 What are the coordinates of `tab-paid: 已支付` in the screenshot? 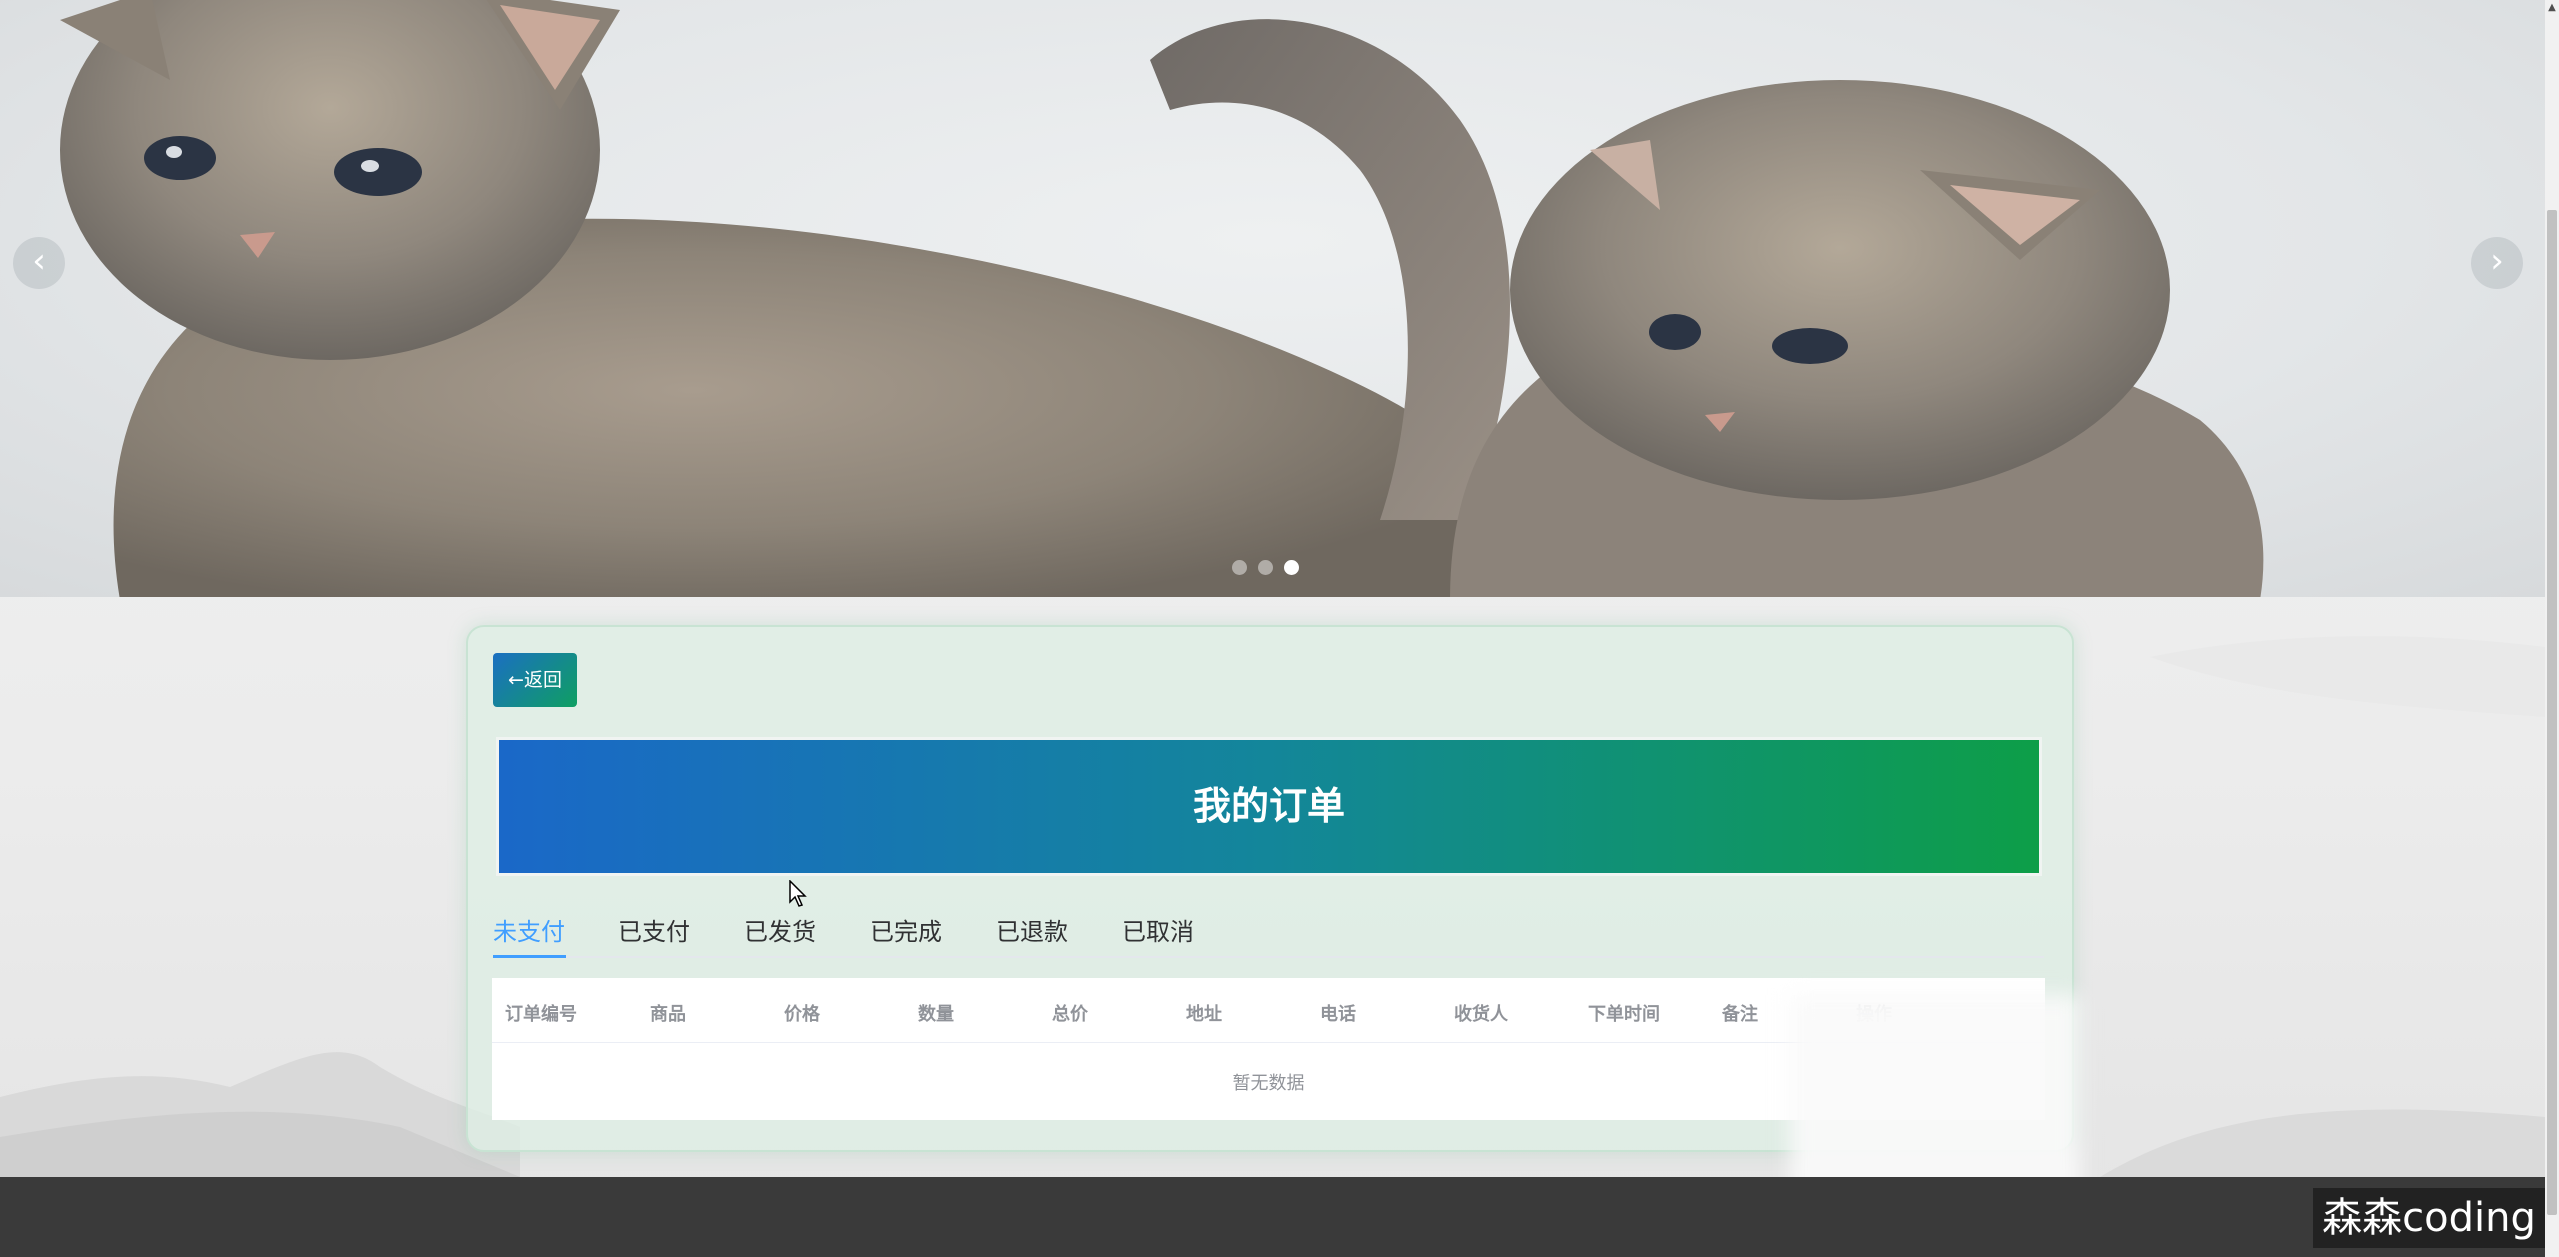 It's located at (654, 929).